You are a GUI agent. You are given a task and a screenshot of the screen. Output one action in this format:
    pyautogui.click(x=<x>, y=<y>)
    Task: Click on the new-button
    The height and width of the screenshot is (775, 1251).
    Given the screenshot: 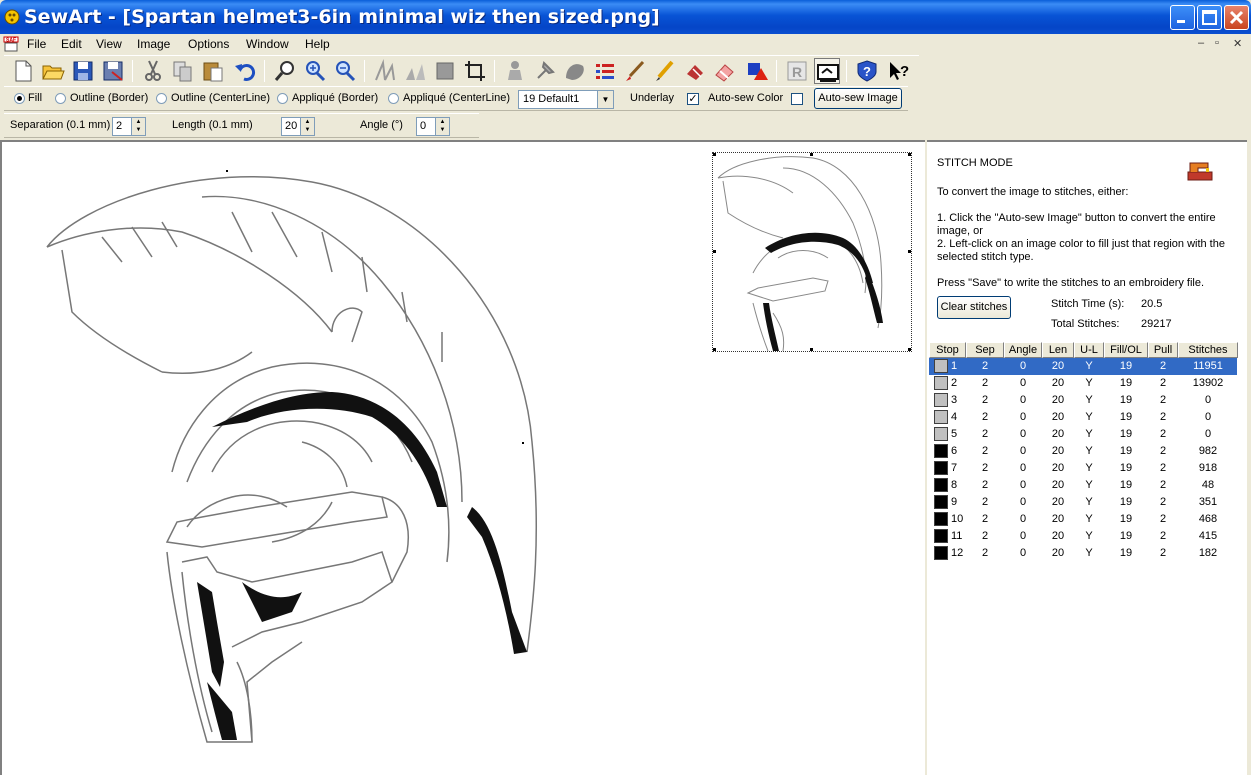 What is the action you would take?
    pyautogui.click(x=23, y=71)
    